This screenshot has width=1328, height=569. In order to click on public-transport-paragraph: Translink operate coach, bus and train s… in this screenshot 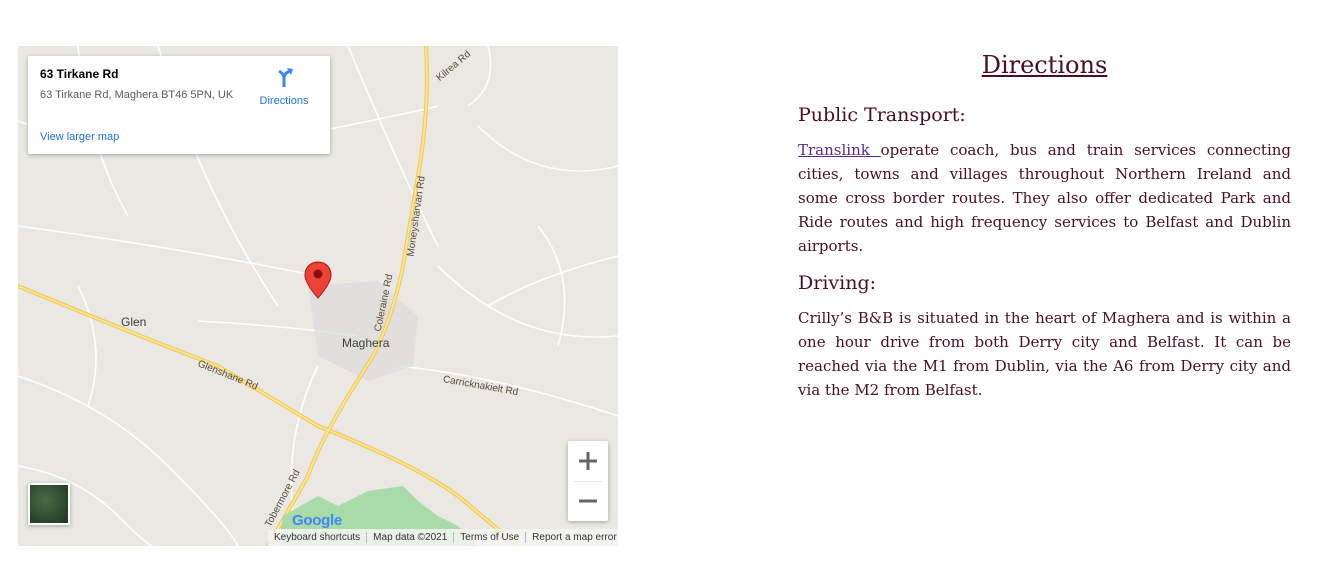, I will do `click(1044, 198)`.